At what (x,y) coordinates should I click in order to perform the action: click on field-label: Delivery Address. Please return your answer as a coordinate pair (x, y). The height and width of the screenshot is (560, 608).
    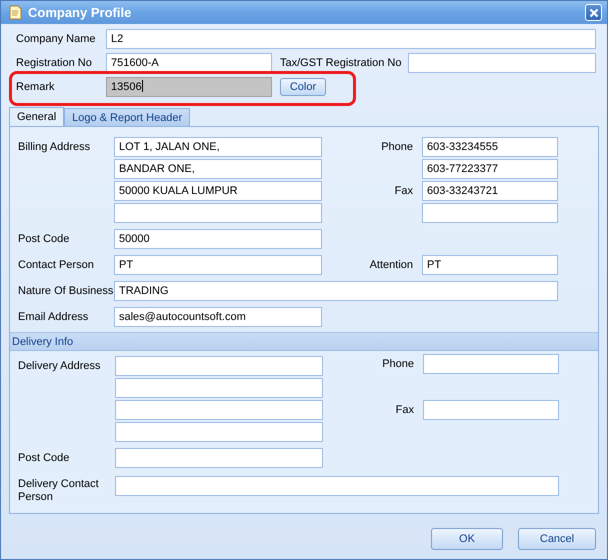
    Looking at the image, I should click on (60, 366).